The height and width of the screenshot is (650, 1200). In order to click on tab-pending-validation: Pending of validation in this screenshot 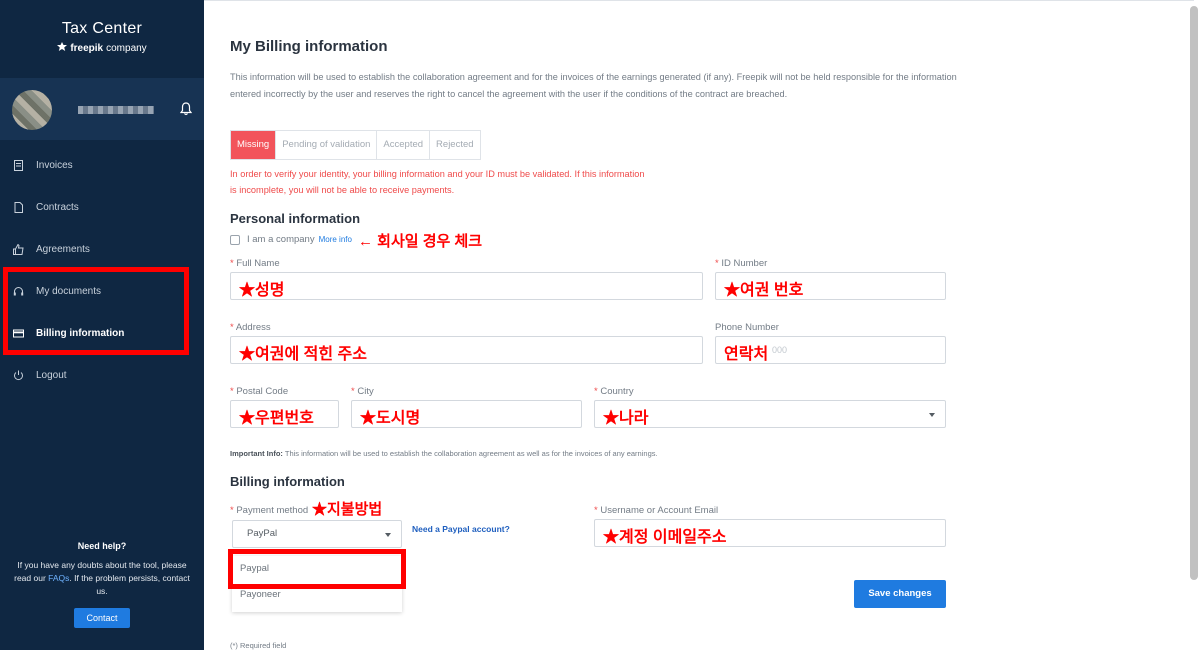, I will do `click(327, 145)`.